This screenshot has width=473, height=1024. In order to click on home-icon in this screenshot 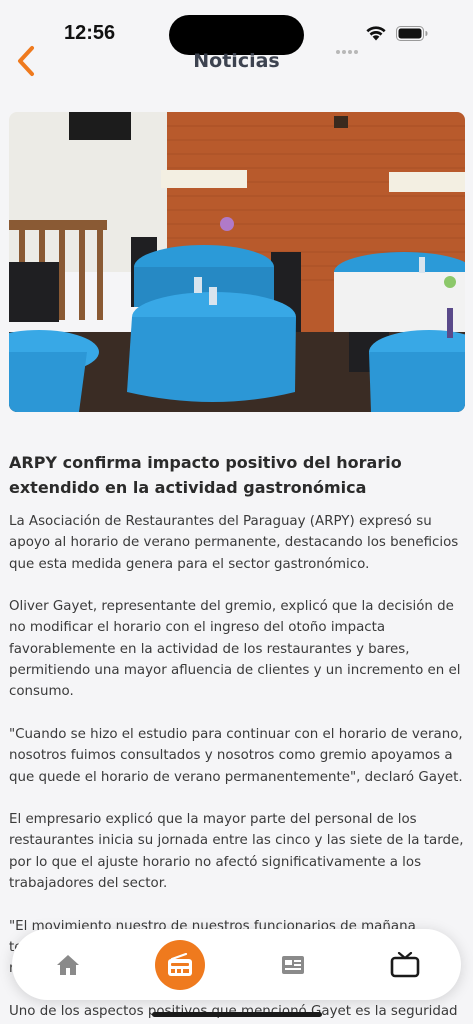, I will do `click(68, 964)`.